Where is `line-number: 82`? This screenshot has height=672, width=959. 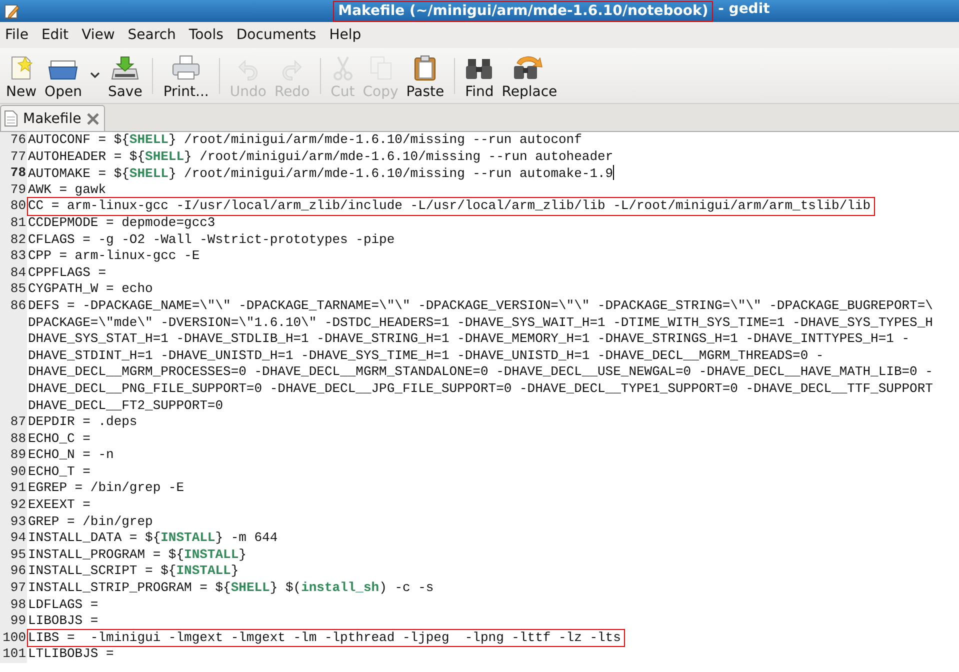
line-number: 82 is located at coordinates (18, 240).